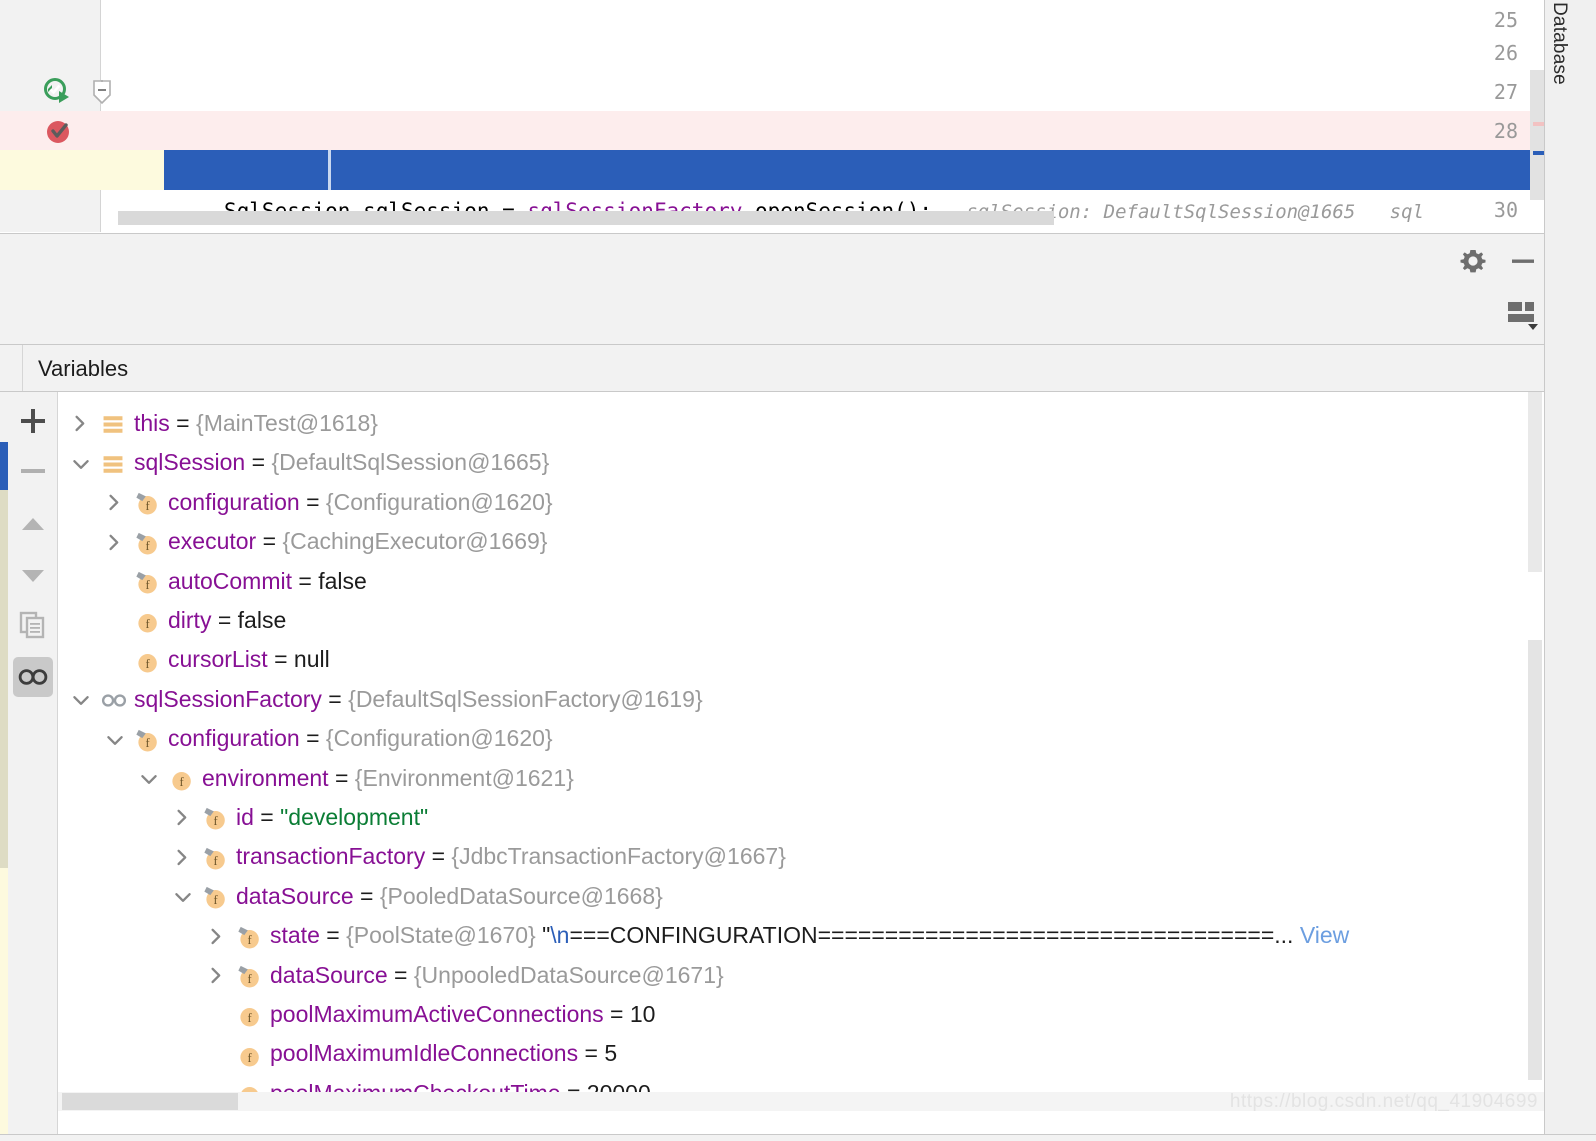 The width and height of the screenshot is (1596, 1141). I want to click on variable-name: dirty, so click(190, 620).